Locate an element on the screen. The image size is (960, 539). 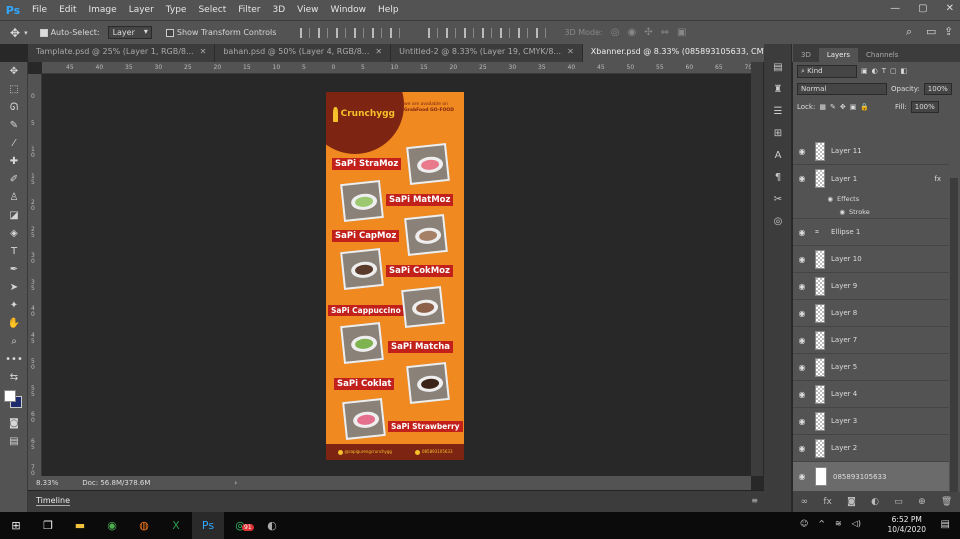
layers-scrollbar is located at coordinates (954, 337).